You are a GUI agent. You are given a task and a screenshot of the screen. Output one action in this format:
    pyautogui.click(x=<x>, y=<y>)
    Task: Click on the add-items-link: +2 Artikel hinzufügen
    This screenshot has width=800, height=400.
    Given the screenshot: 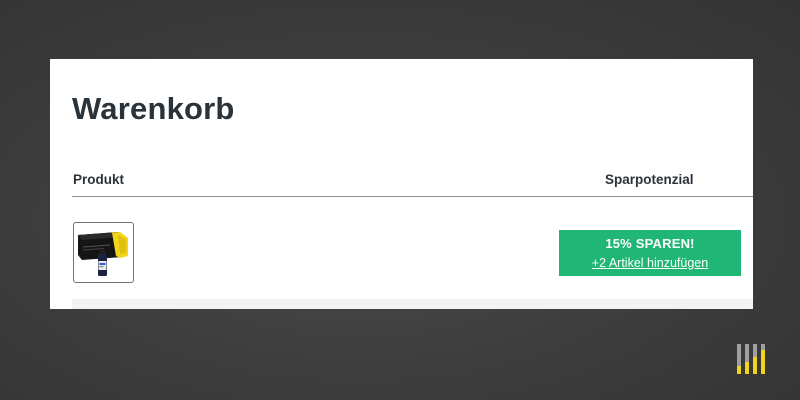 What is the action you would take?
    pyautogui.click(x=650, y=263)
    